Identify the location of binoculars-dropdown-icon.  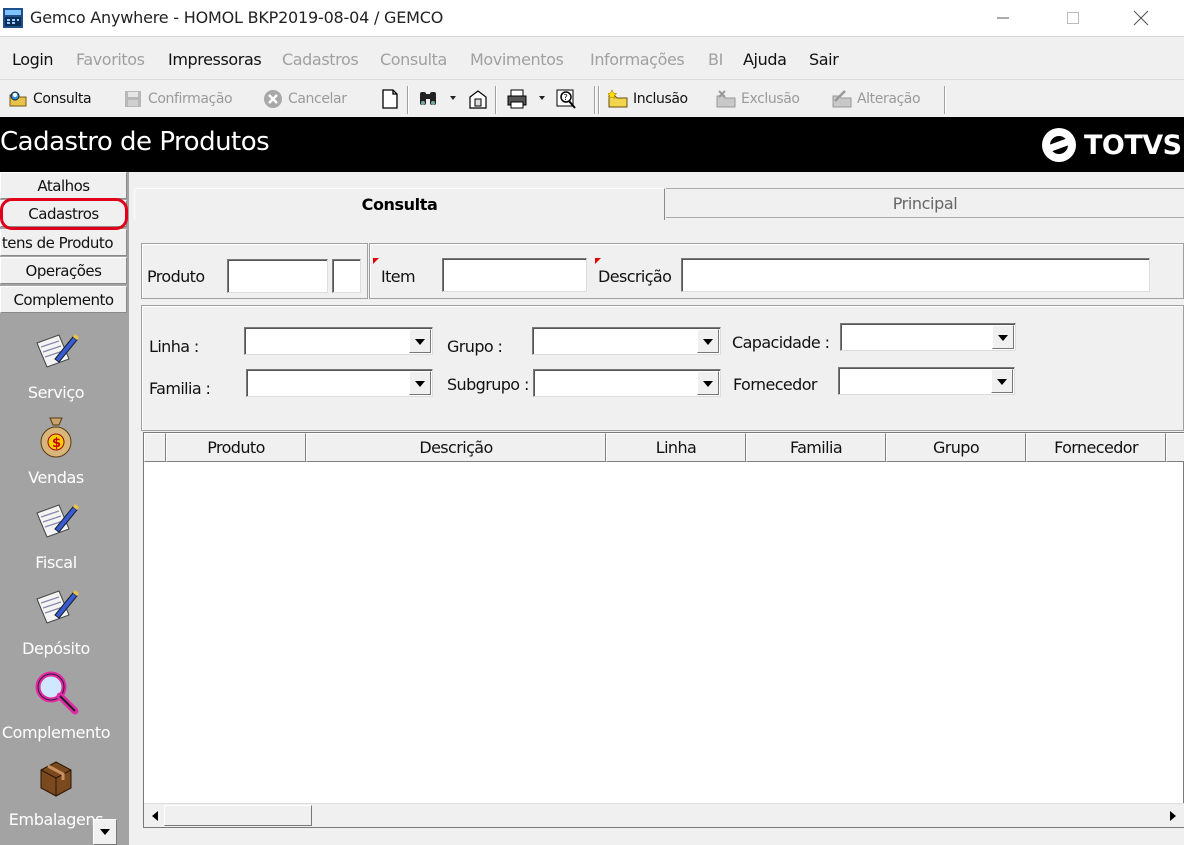
(453, 98).